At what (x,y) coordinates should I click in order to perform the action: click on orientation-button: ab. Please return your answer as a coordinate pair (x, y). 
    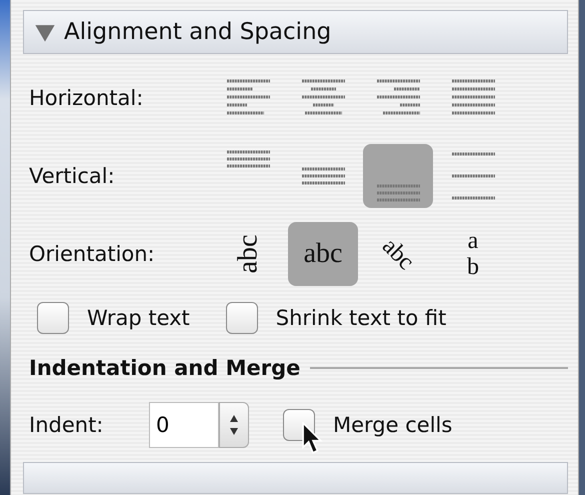
    Looking at the image, I should click on (473, 254).